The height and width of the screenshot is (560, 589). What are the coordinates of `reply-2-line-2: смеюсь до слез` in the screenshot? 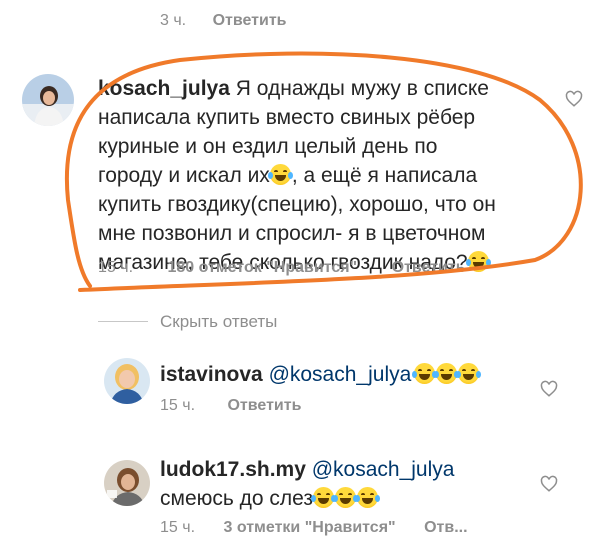 It's located at (325, 498).